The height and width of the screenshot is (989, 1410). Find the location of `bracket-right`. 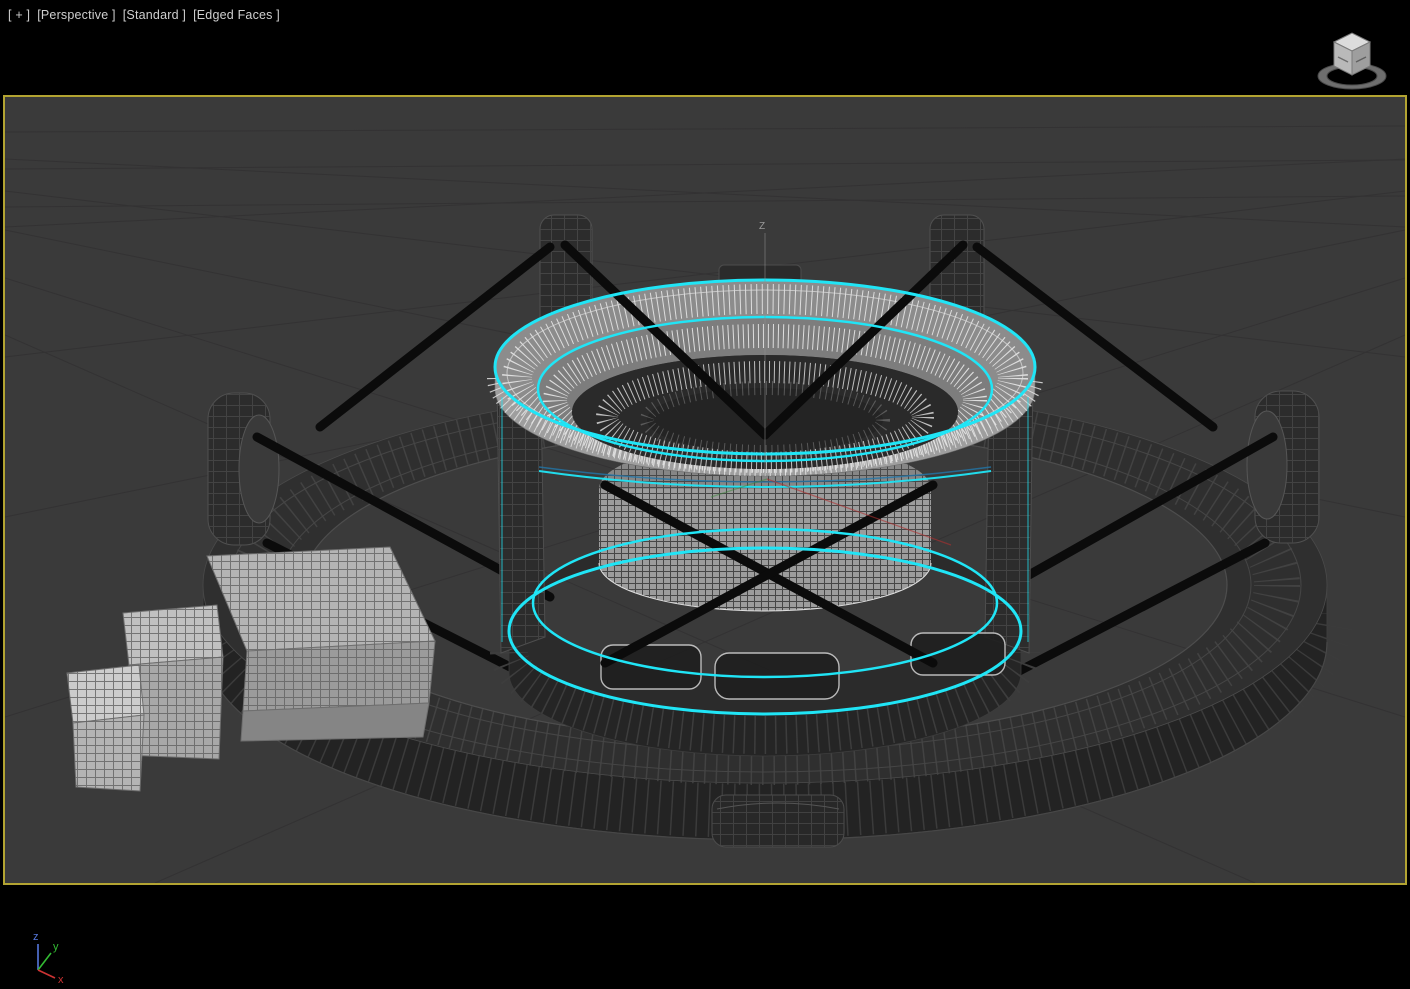

bracket-right is located at coordinates (1283, 467).